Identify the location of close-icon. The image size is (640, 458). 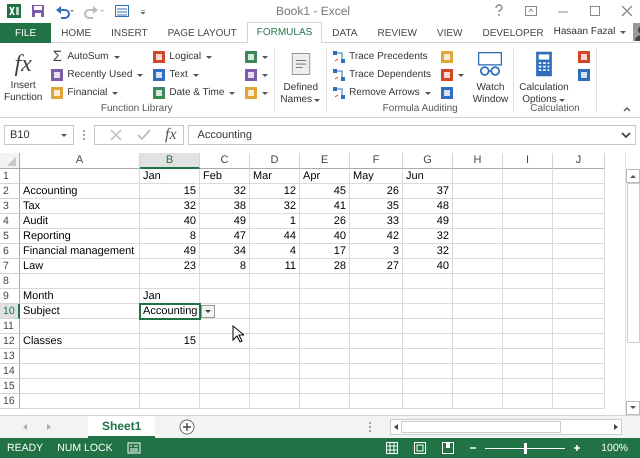
(627, 11).